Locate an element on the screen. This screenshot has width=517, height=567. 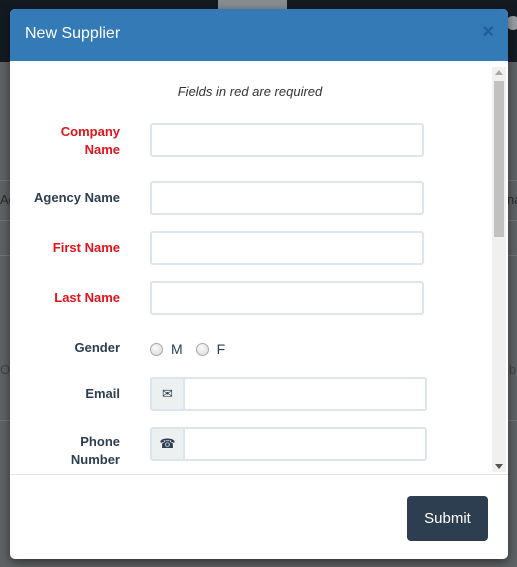
company-name-label-text: Company Name is located at coordinates (90, 140).